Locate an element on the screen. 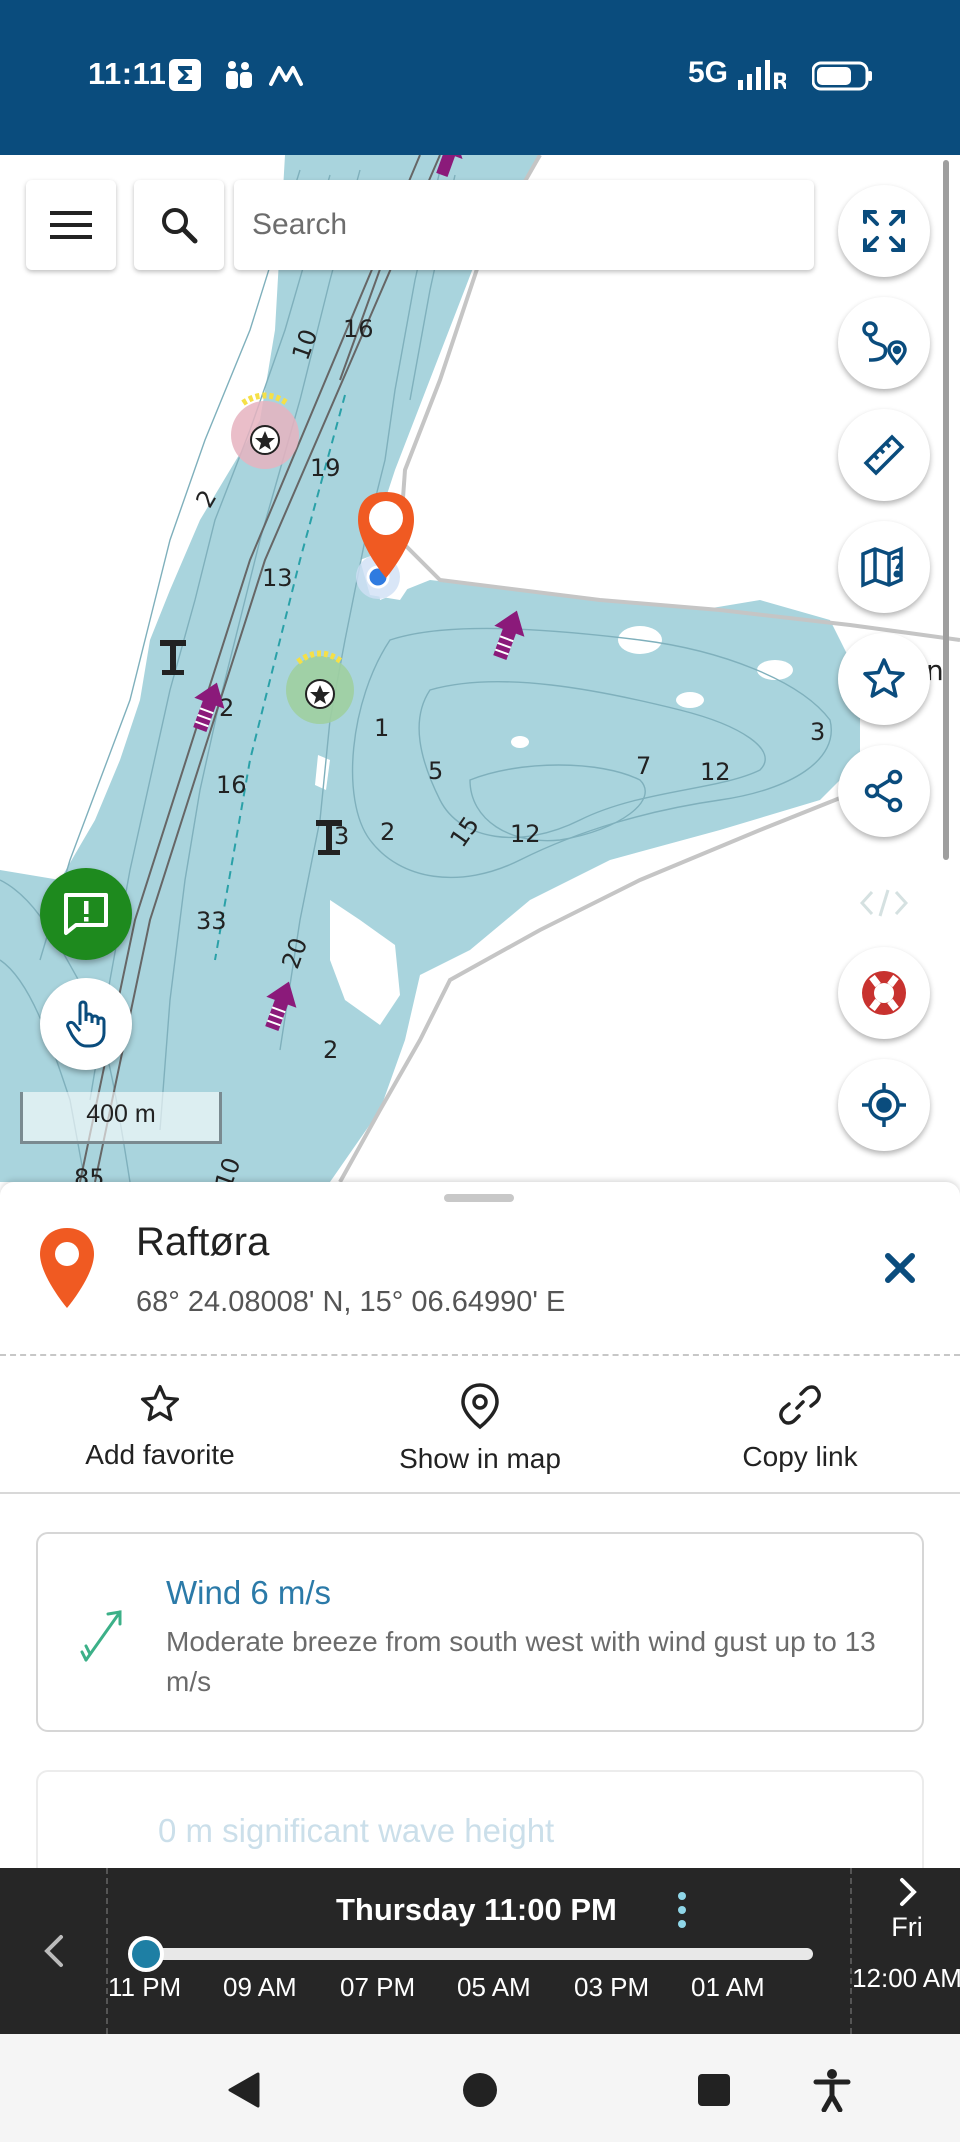 The image size is (960, 2142). report-icon is located at coordinates (86, 914).